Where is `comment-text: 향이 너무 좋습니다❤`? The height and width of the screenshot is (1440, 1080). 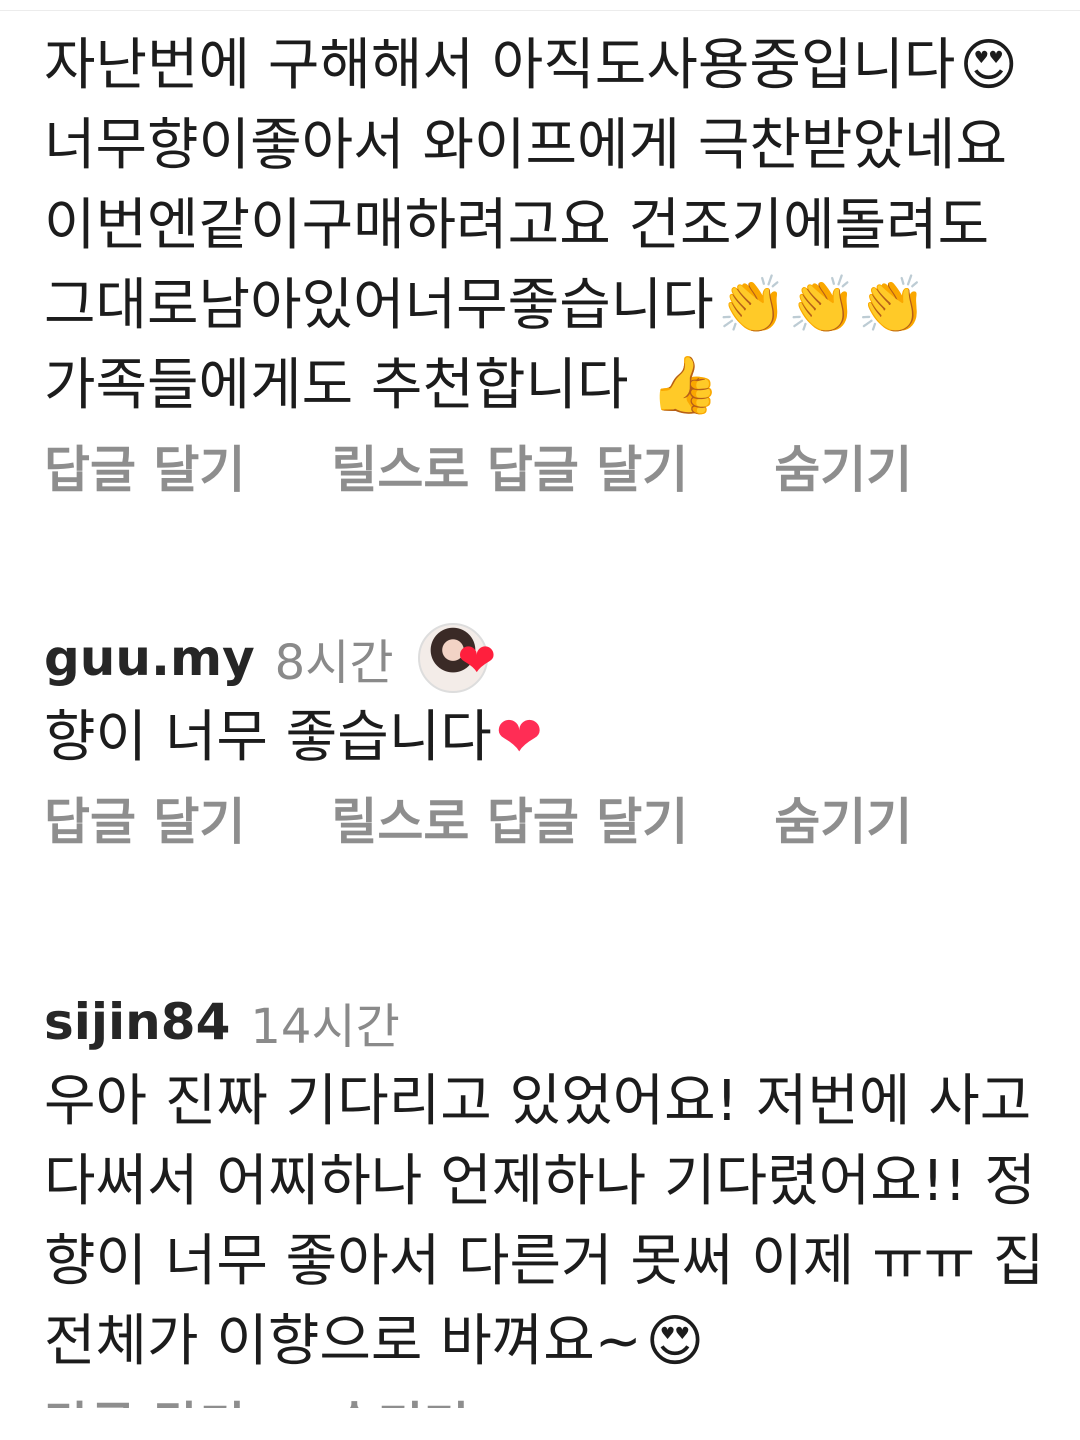
comment-text: 향이 너무 좋습니다❤ is located at coordinates (562, 738).